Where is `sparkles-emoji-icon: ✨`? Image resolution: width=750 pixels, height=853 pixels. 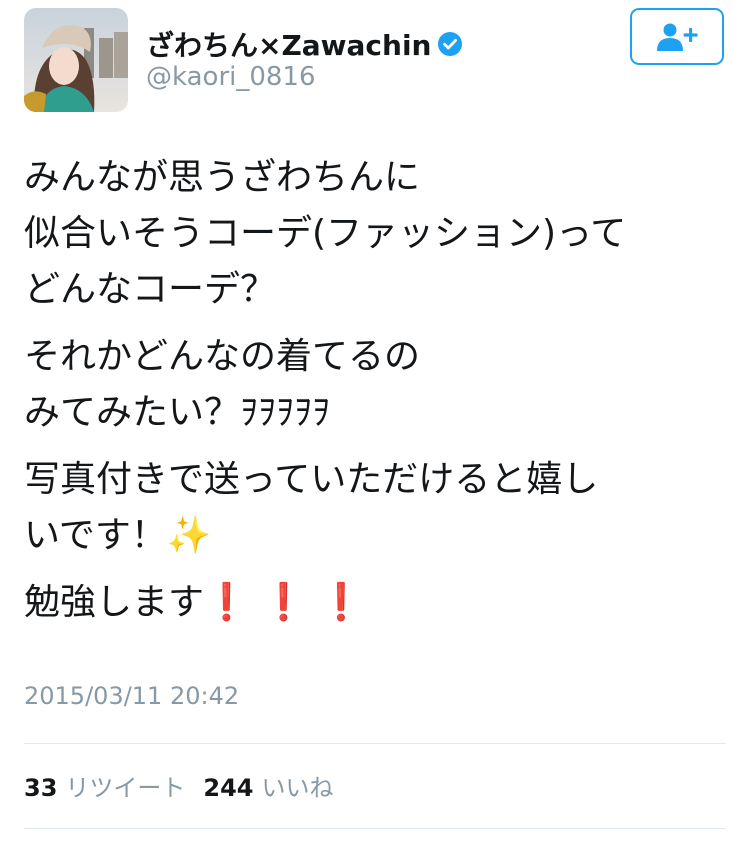 sparkles-emoji-icon: ✨ is located at coordinates (189, 535).